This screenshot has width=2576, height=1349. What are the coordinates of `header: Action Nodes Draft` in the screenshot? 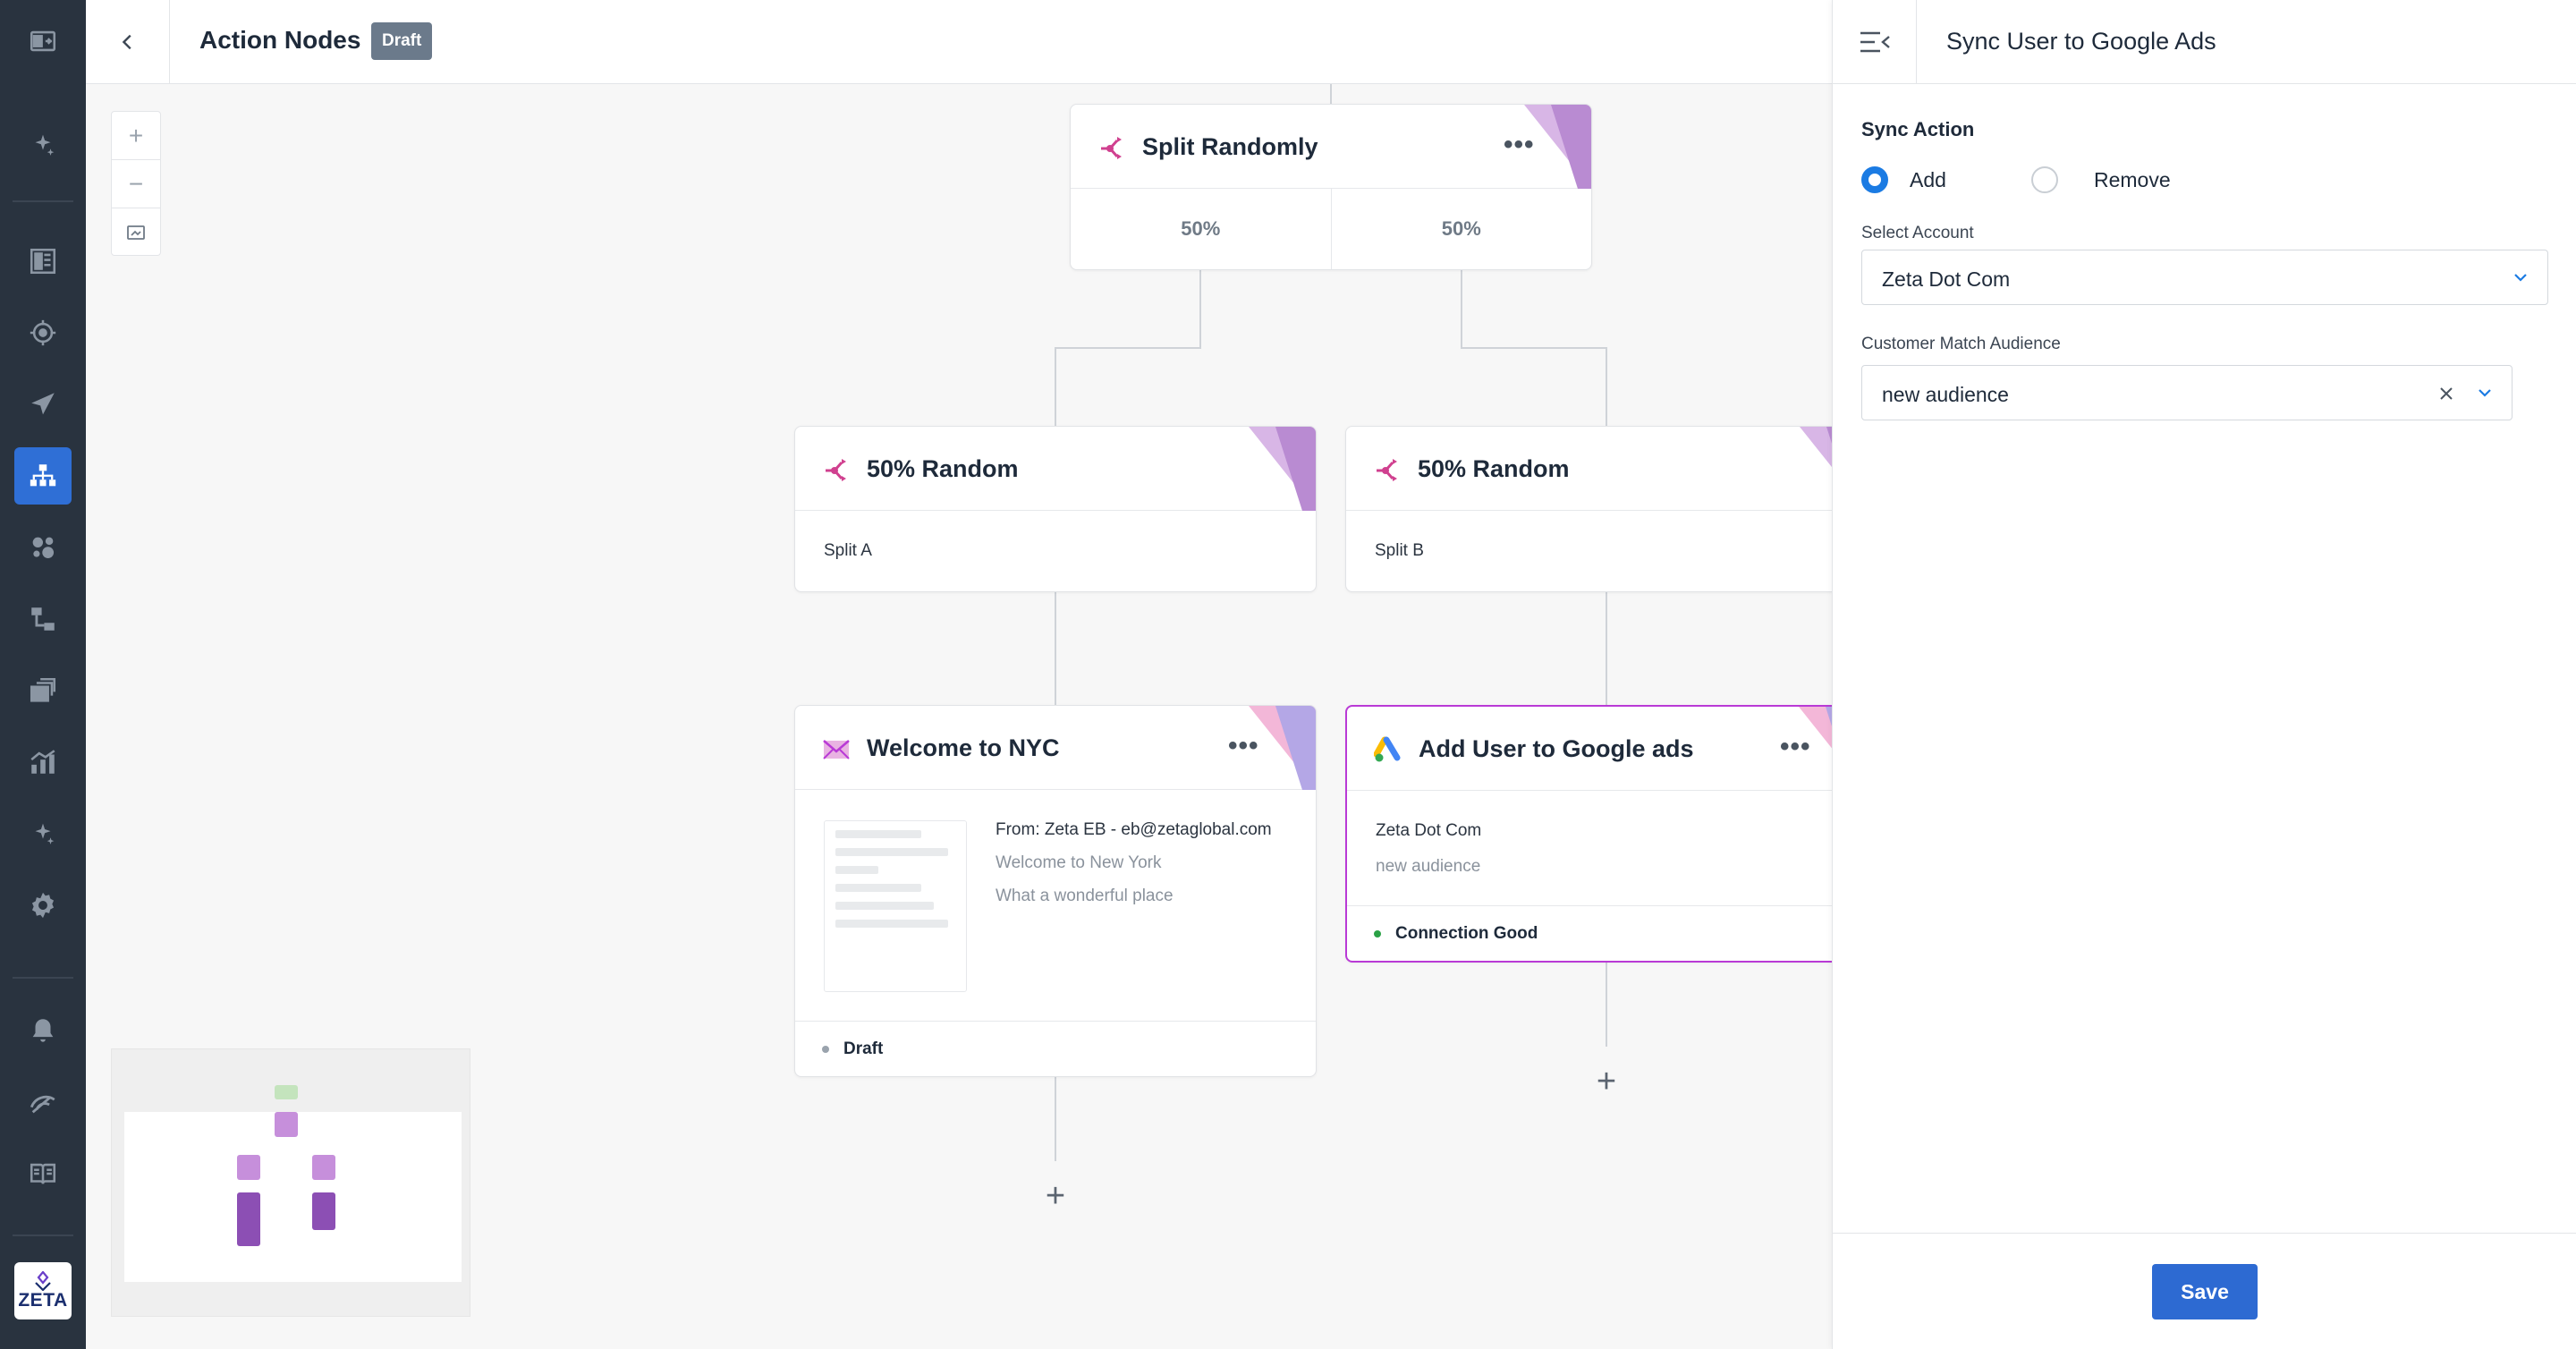 It's located at (959, 42).